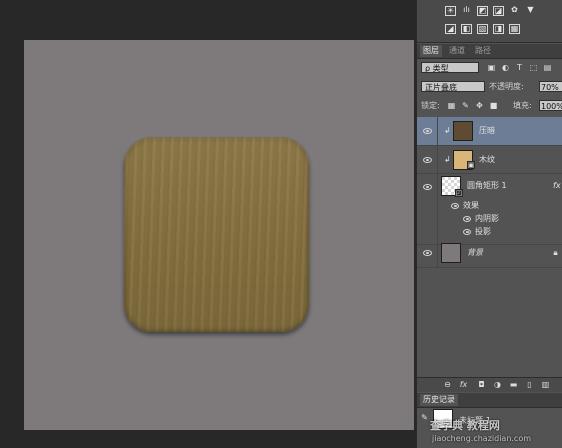 This screenshot has width=562, height=448. I want to click on layer-name: 压暗, so click(487, 131).